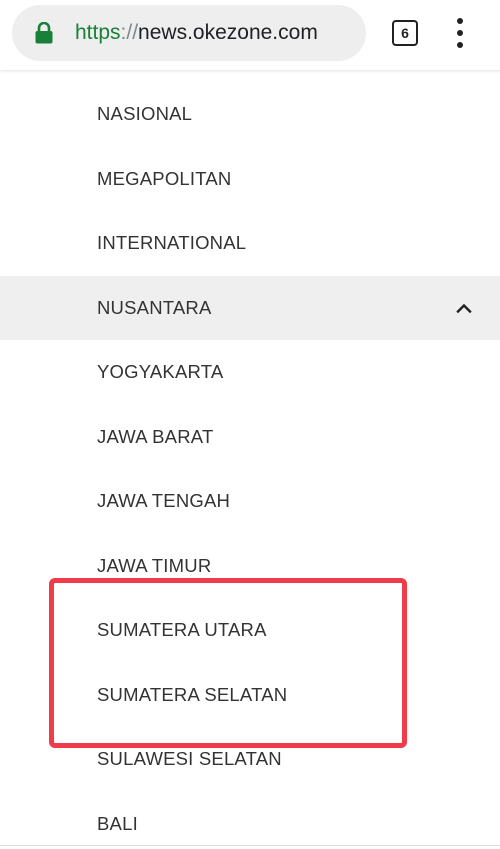 The image size is (500, 849). What do you see at coordinates (145, 113) in the screenshot?
I see `nav-item-label: NASIONAL` at bounding box center [145, 113].